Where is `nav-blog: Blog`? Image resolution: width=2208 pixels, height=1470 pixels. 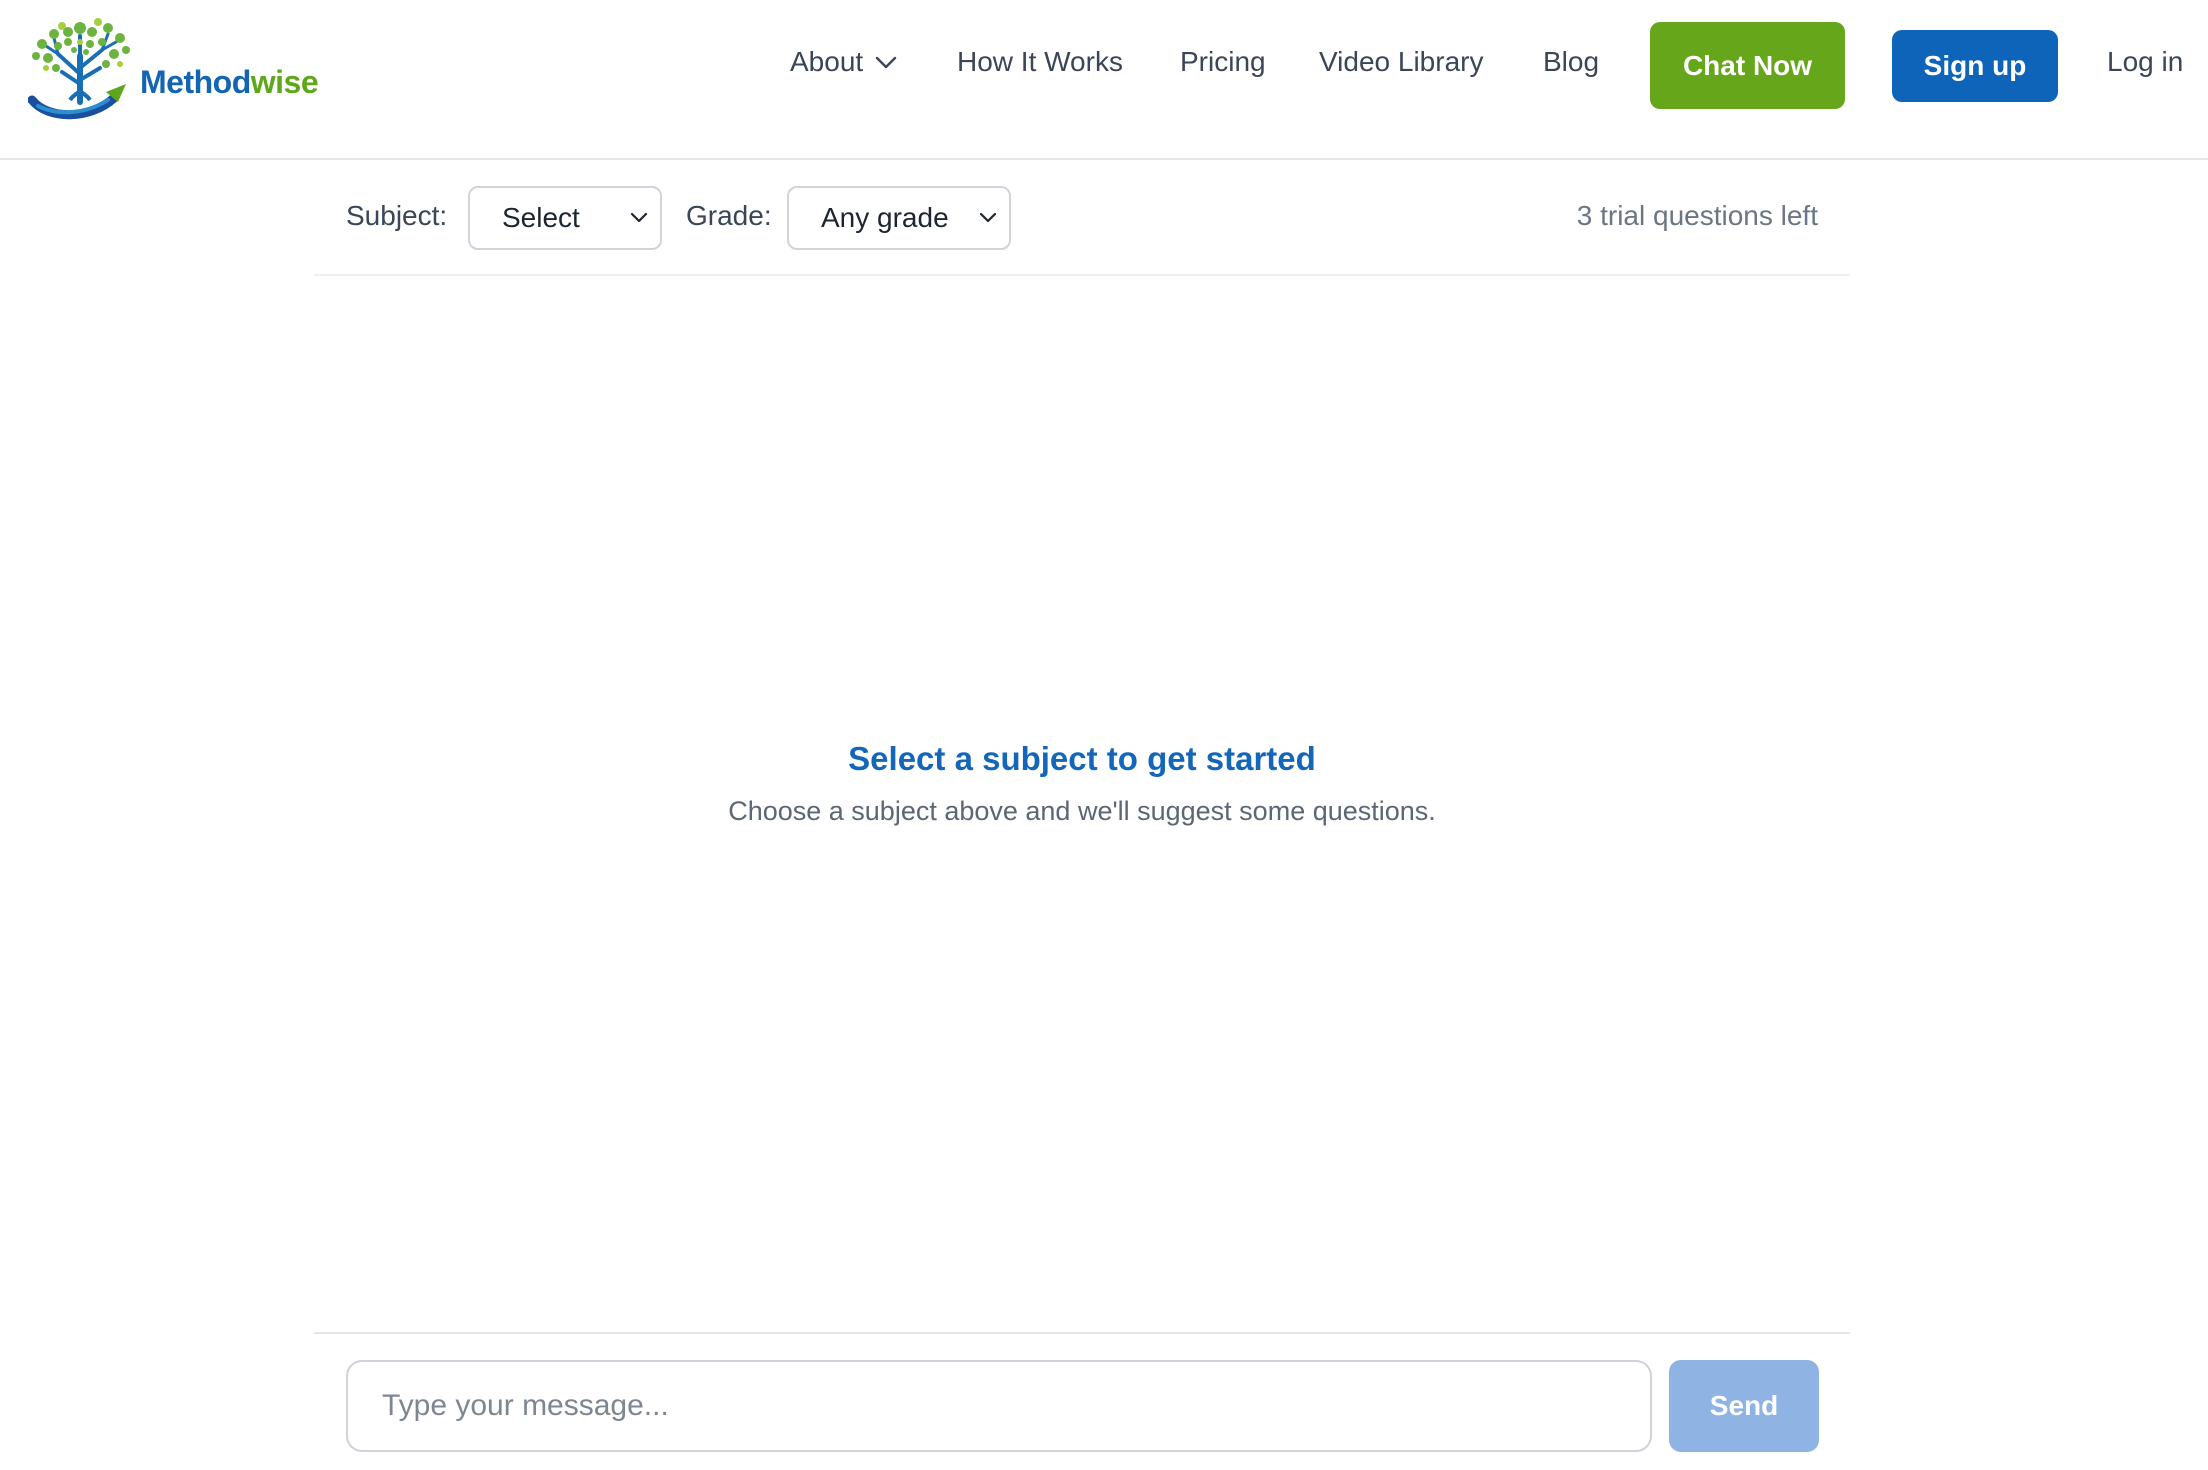 nav-blog: Blog is located at coordinates (1571, 62).